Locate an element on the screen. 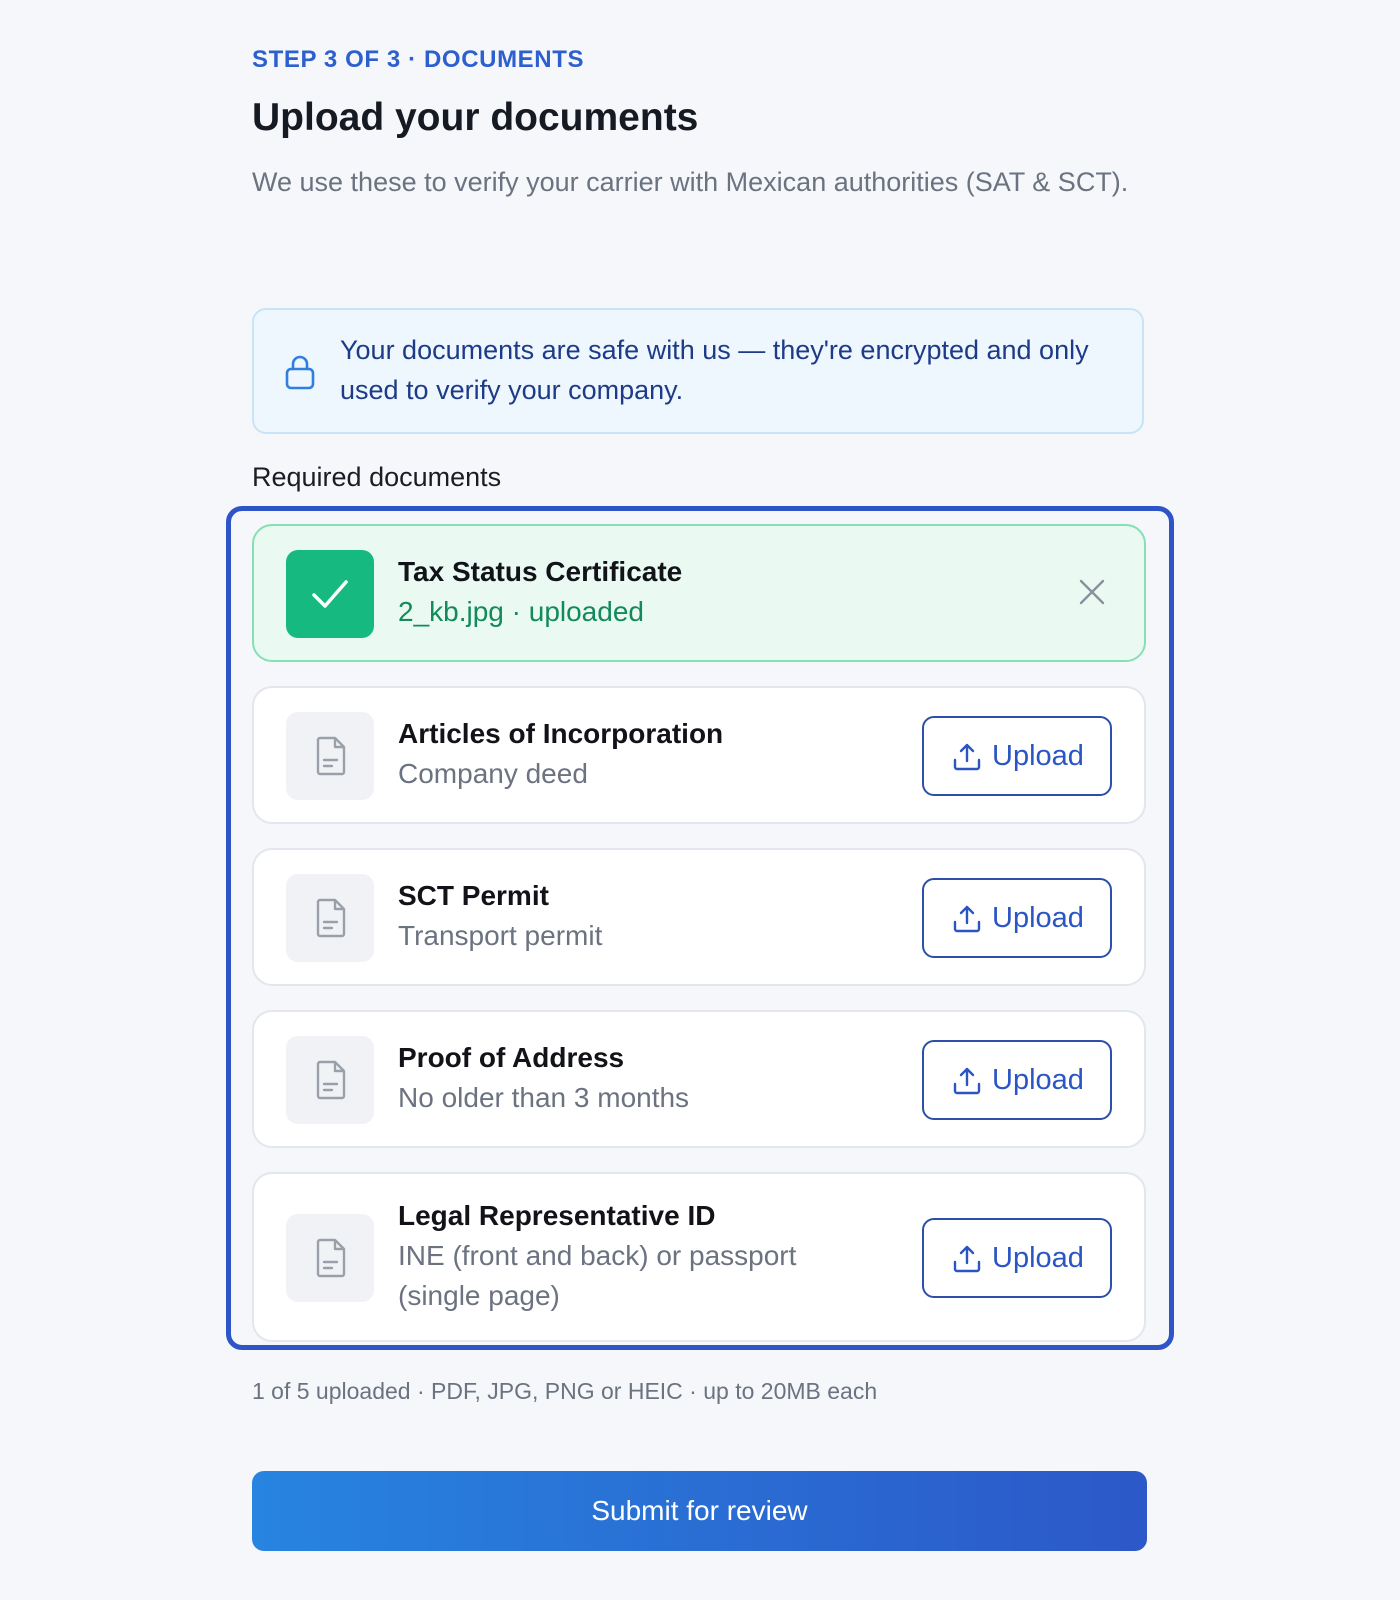  required-documents-label: Required documents is located at coordinates (377, 477).